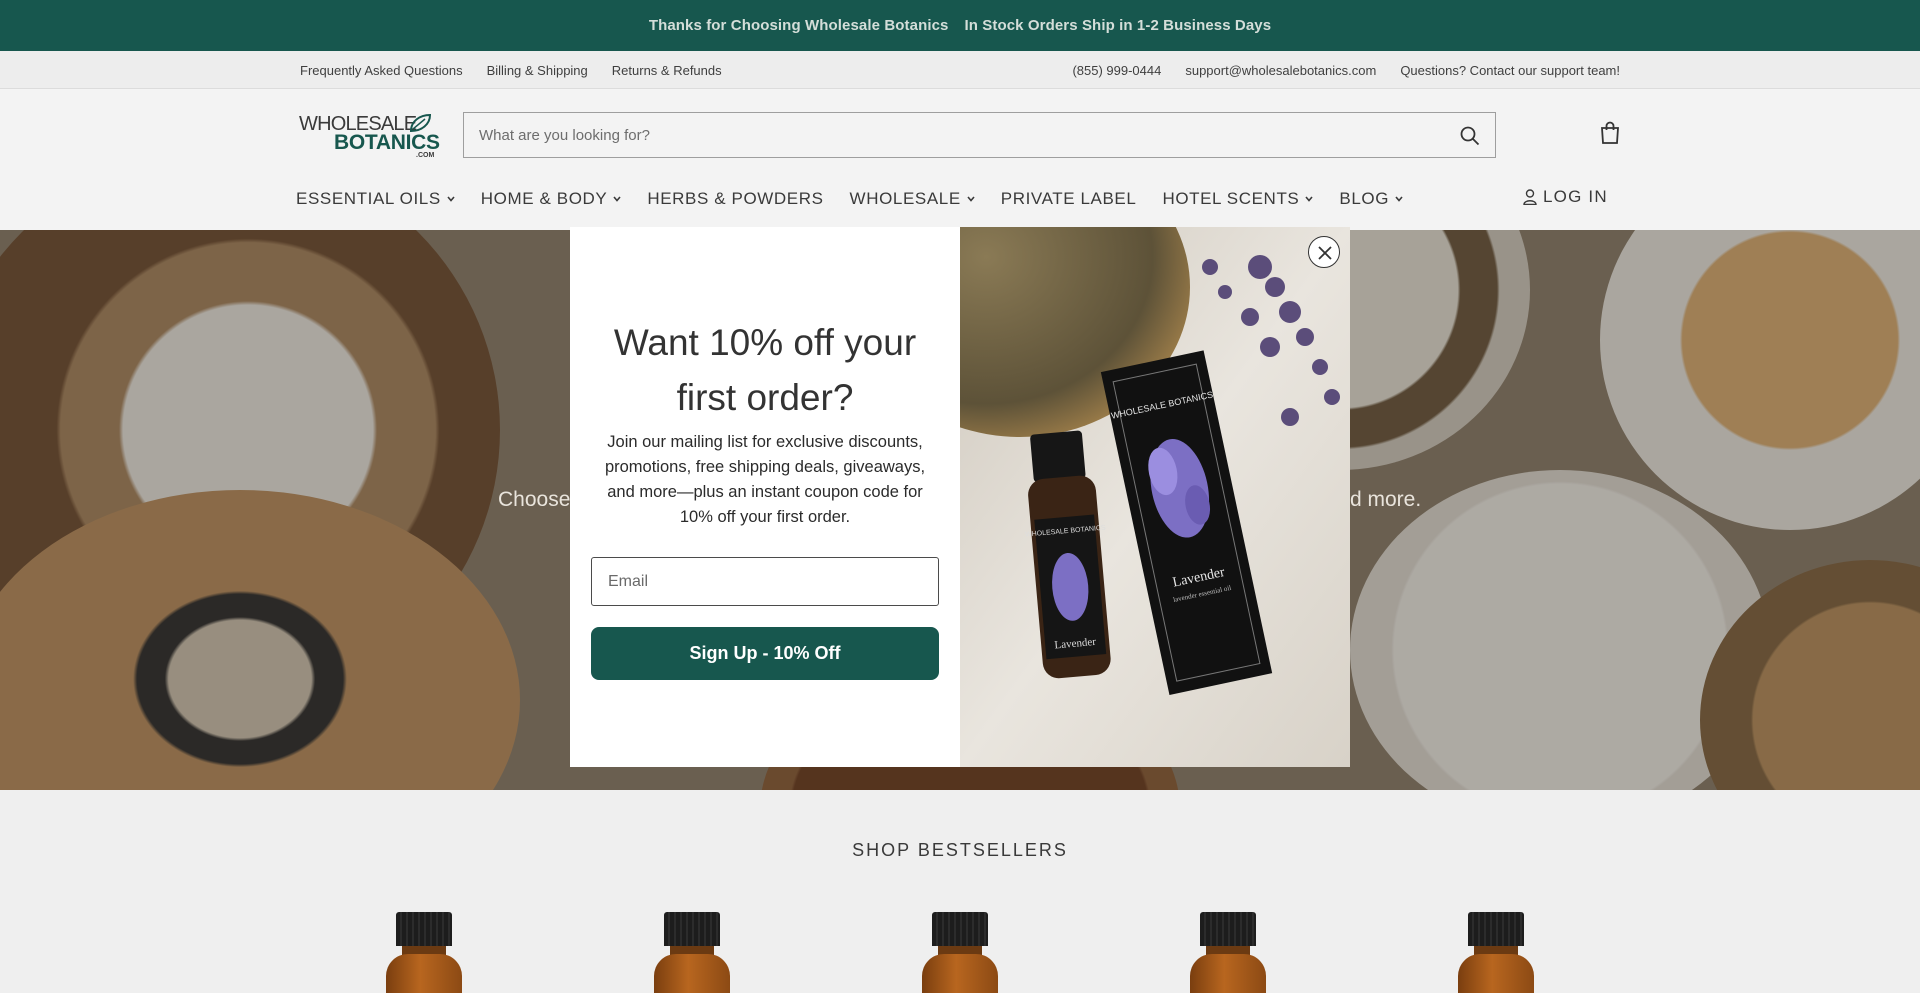 The height and width of the screenshot is (993, 1920). I want to click on modal-heading: Want 10% off your first order?, so click(765, 370).